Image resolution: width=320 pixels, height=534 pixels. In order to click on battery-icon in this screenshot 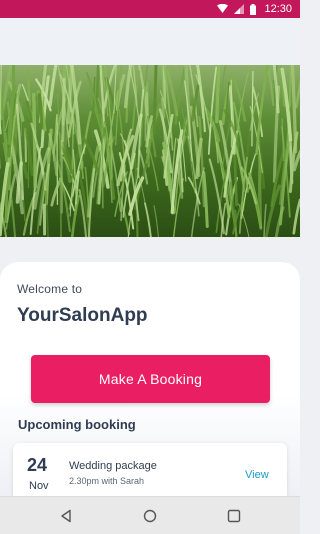, I will do `click(253, 9)`.